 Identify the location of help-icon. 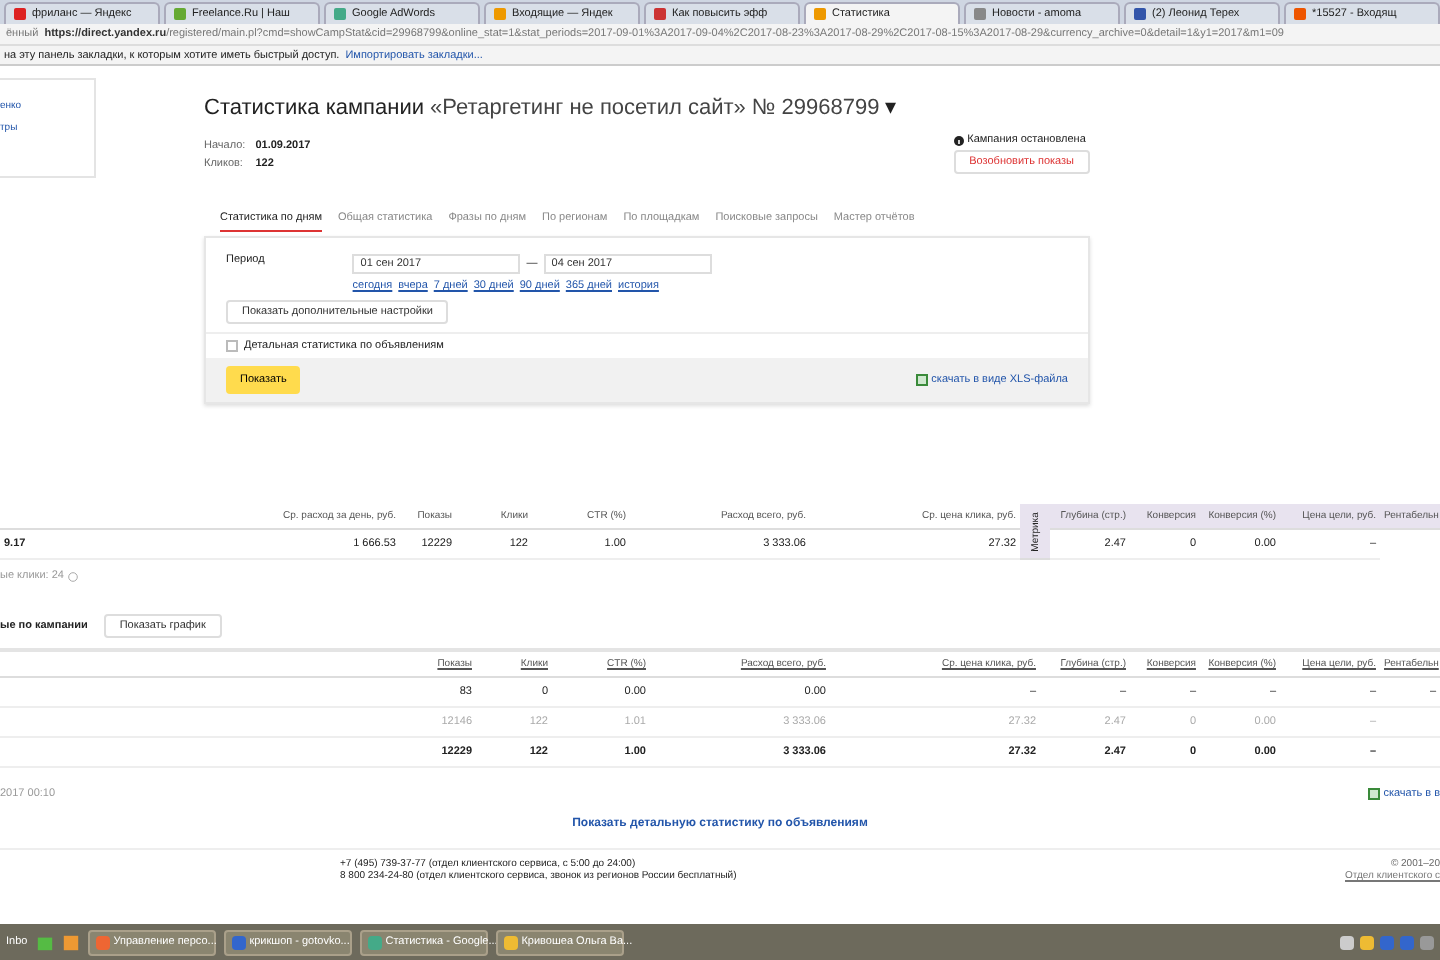
(72, 576).